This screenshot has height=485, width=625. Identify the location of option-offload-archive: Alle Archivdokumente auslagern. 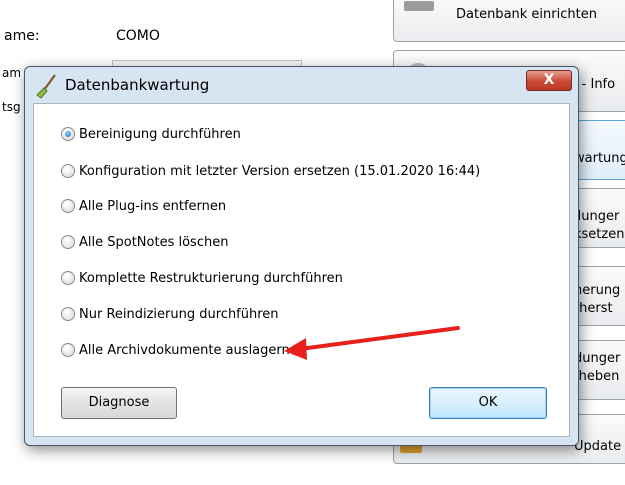
(175, 350).